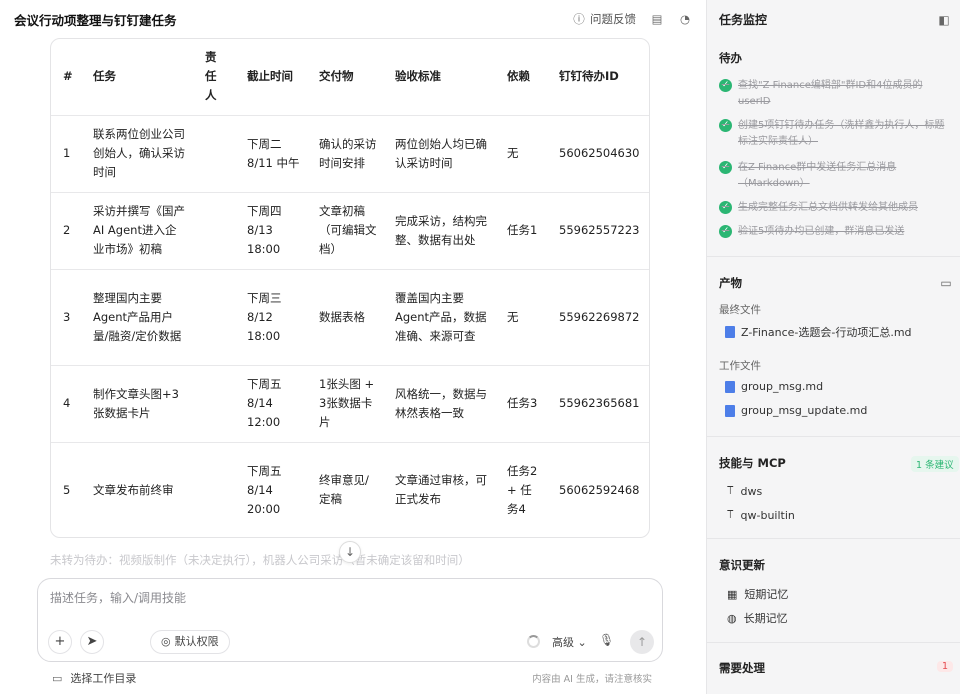  Describe the element at coordinates (598, 316) in the screenshot. I see `cell-dingtalk-id: 55962269872` at that location.